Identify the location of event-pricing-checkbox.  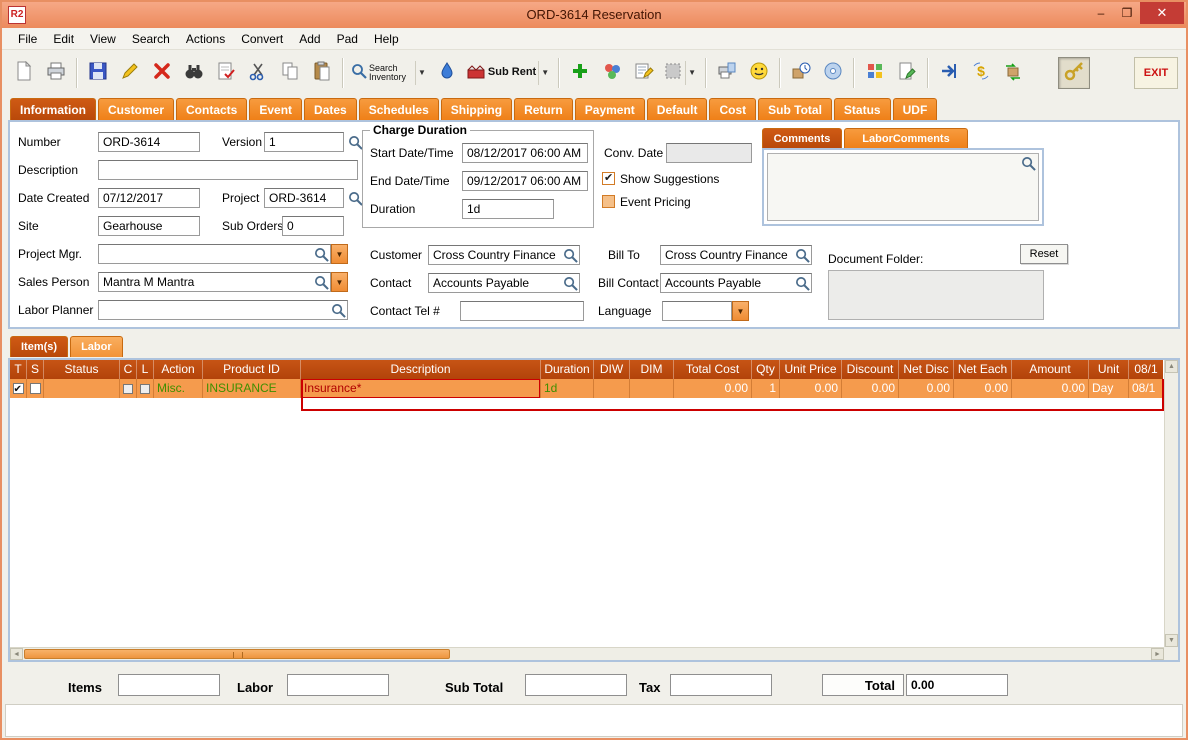
(608, 201).